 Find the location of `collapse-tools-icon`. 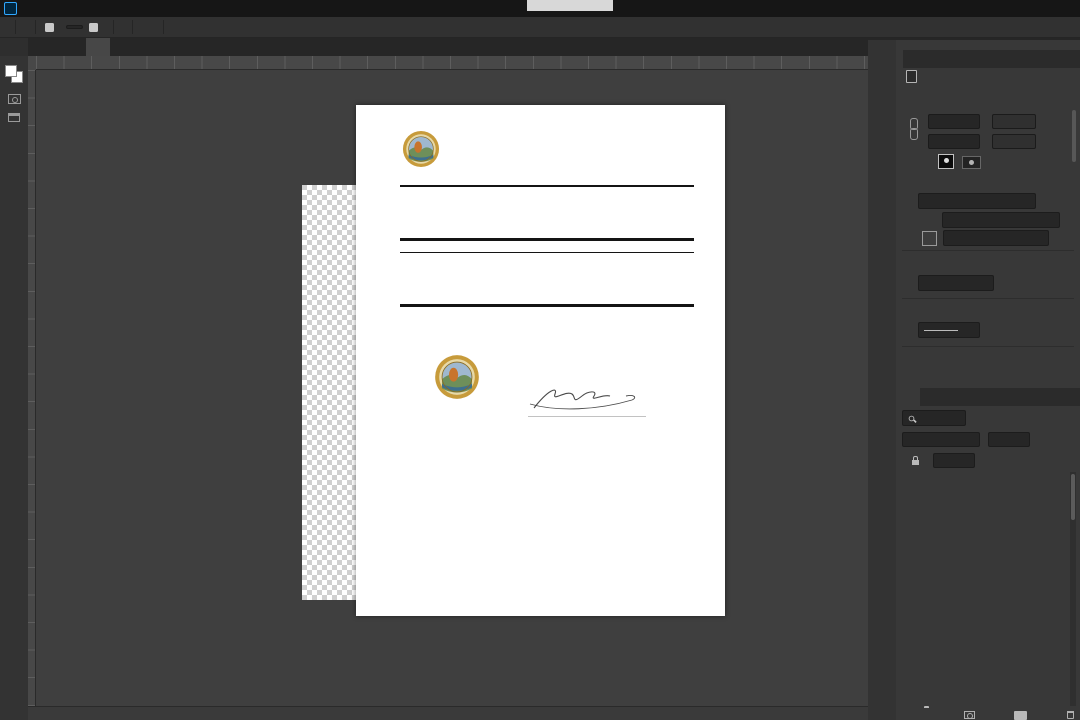

collapse-tools-icon is located at coordinates (14, 47).